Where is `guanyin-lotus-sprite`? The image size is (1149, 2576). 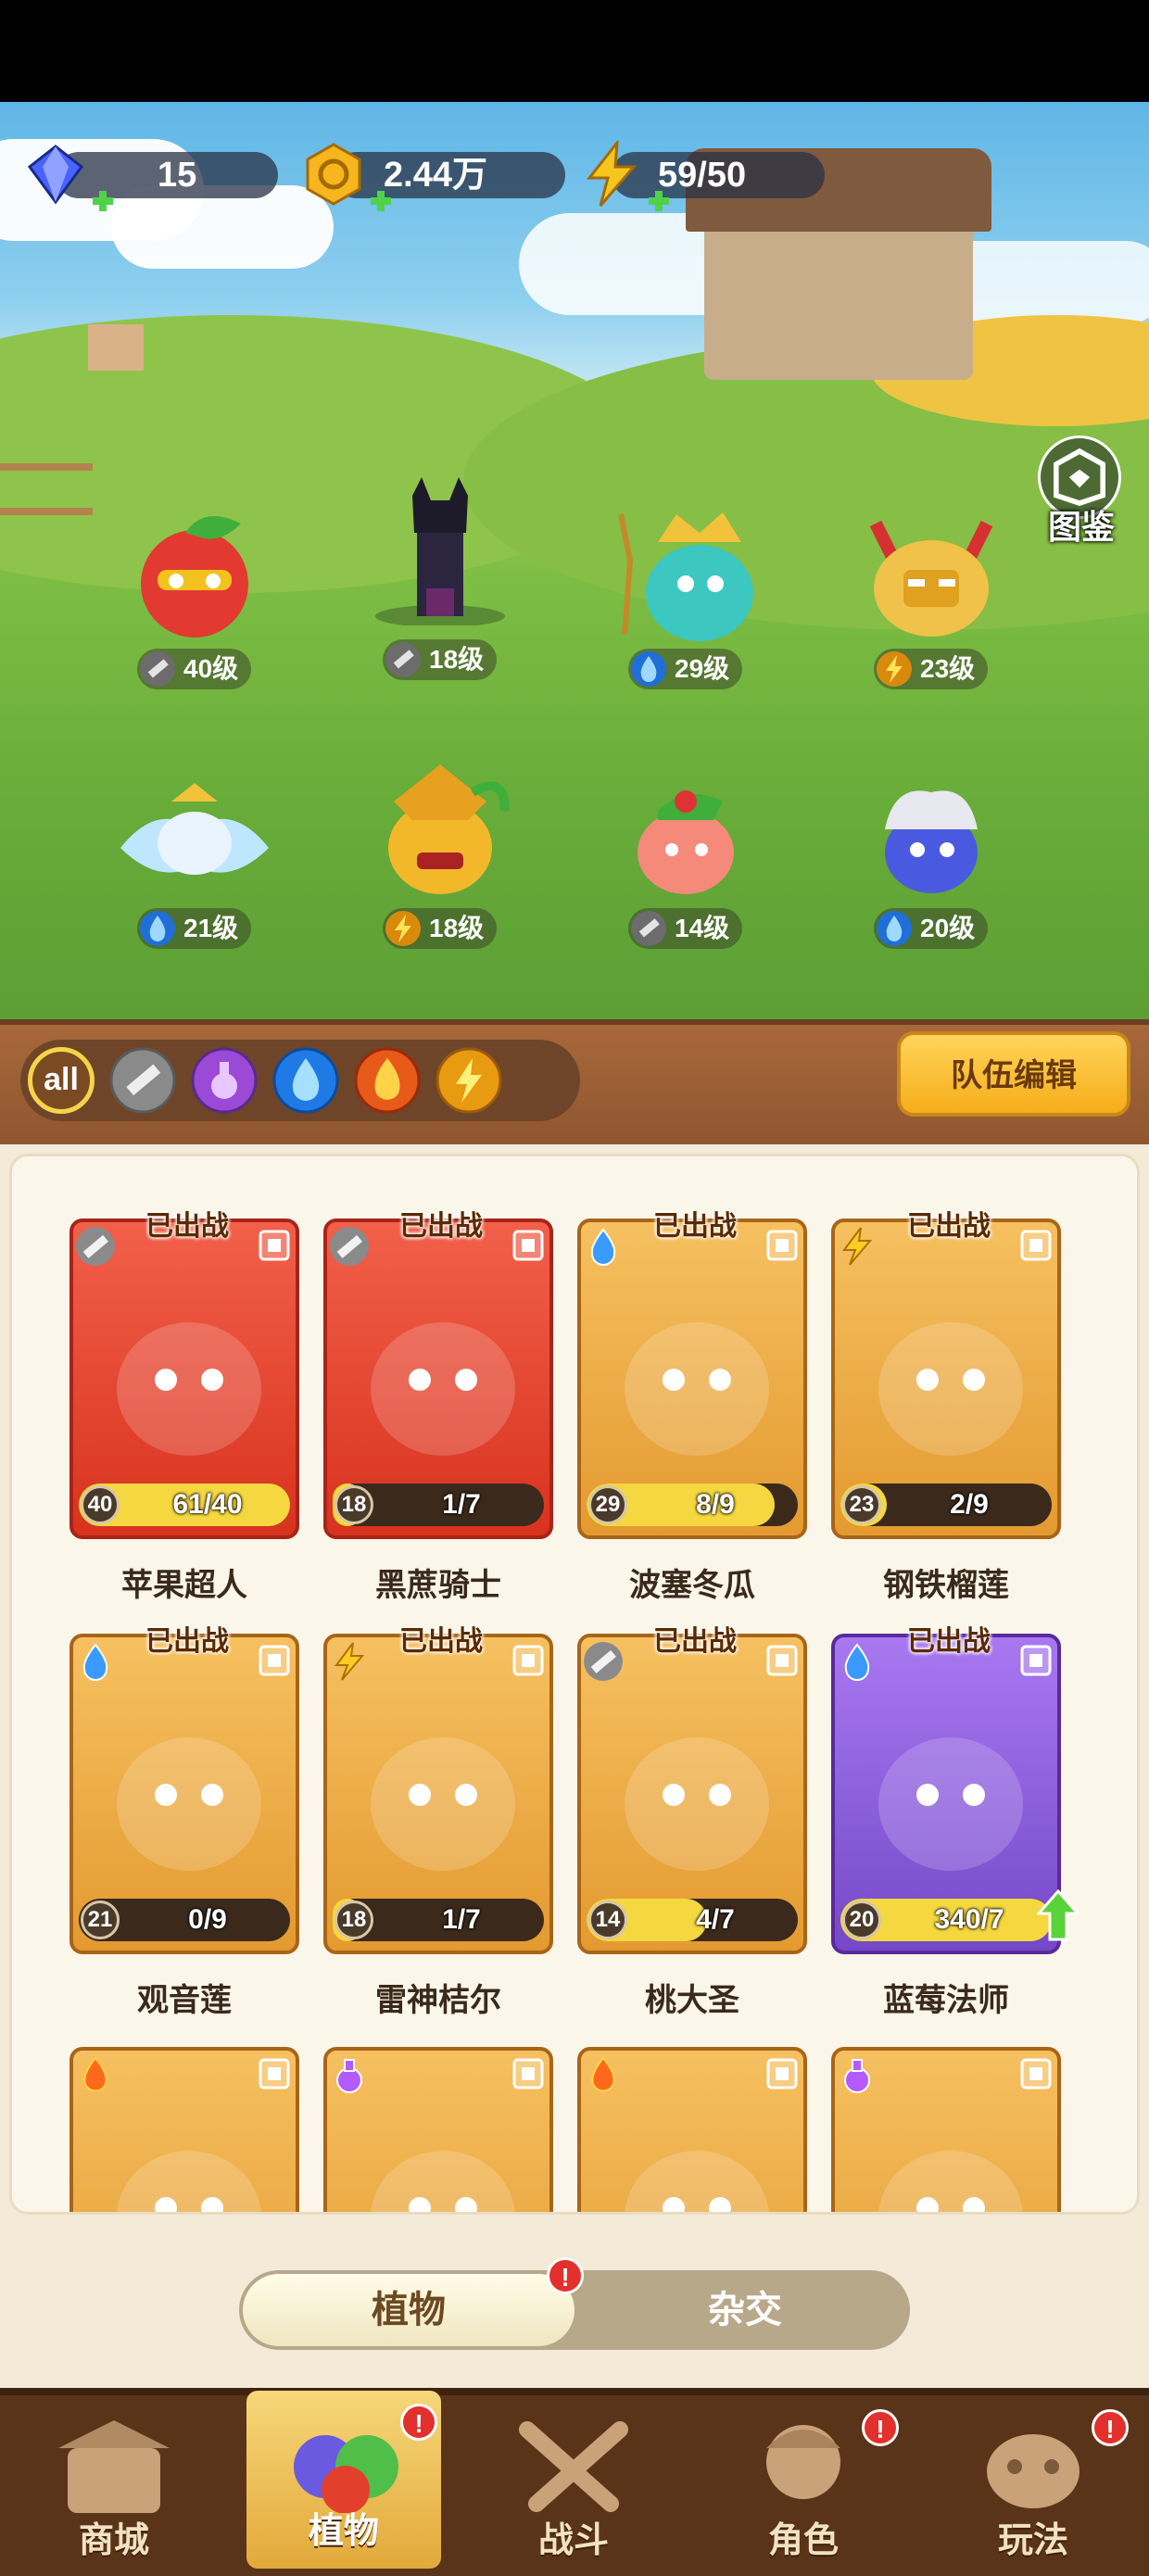
guanyin-lotus-sprite is located at coordinates (194, 829).